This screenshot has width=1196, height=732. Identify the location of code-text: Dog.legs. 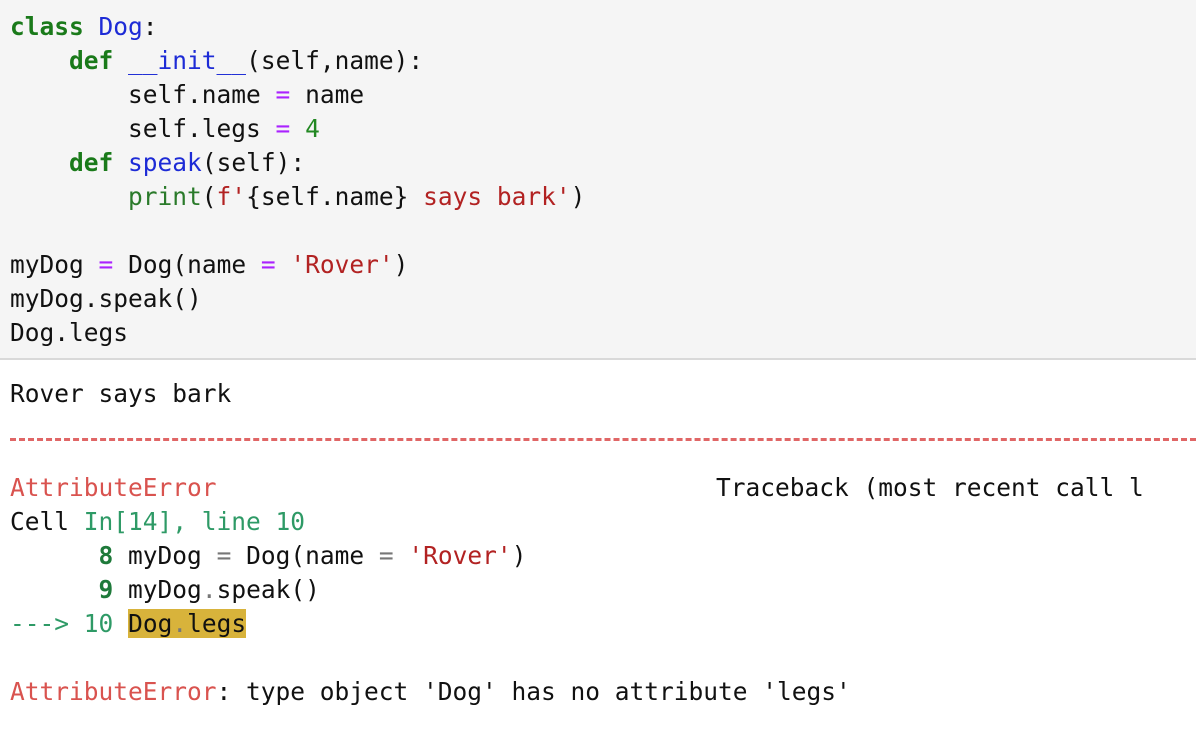
(69, 332).